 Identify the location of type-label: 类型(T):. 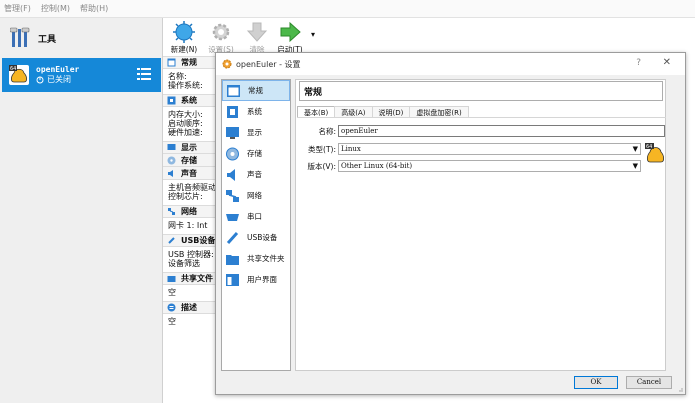
(322, 149).